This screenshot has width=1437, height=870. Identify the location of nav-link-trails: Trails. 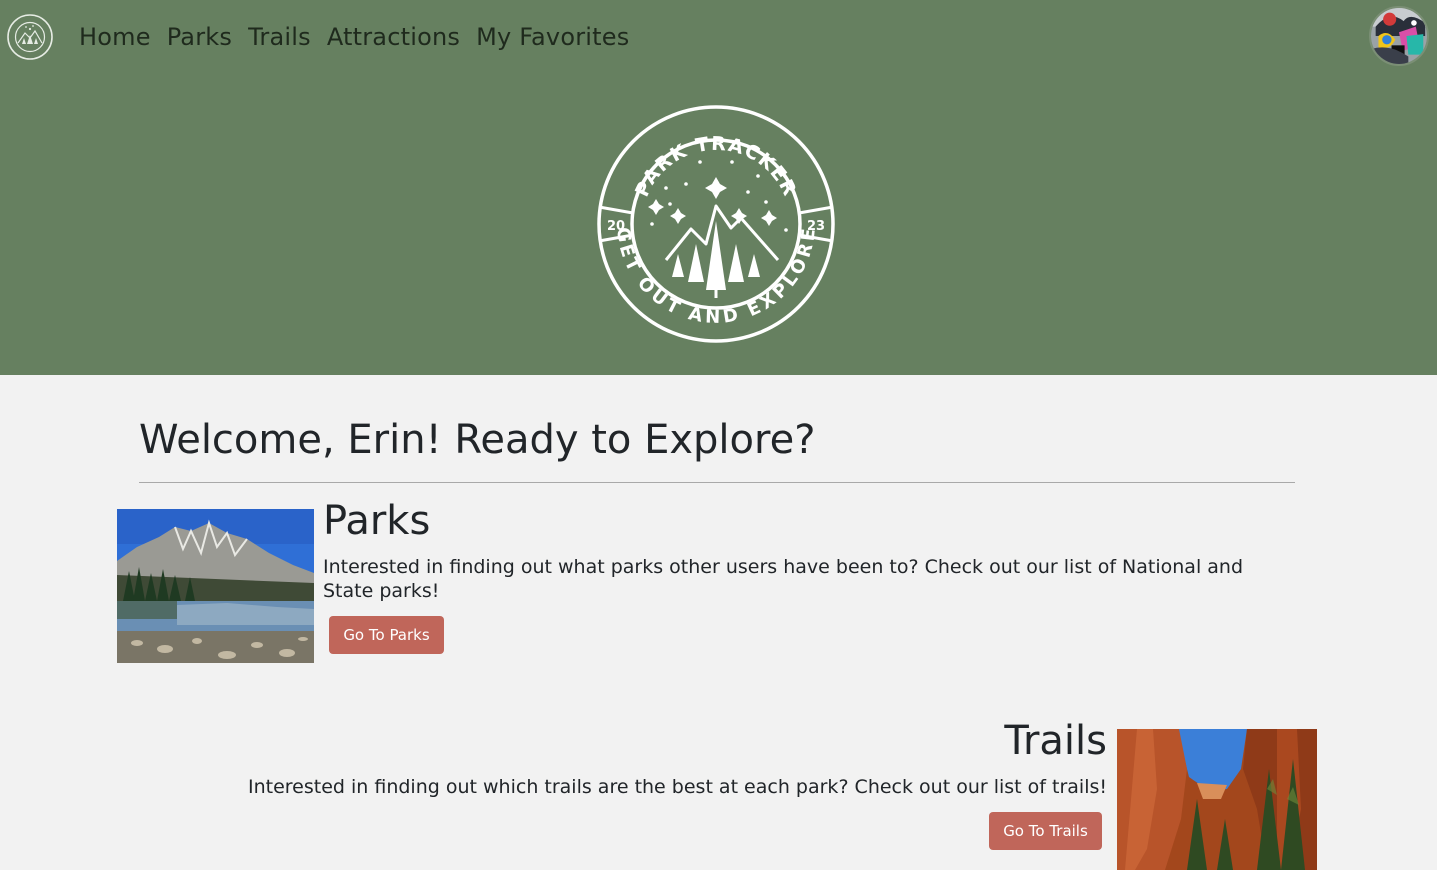
(279, 37).